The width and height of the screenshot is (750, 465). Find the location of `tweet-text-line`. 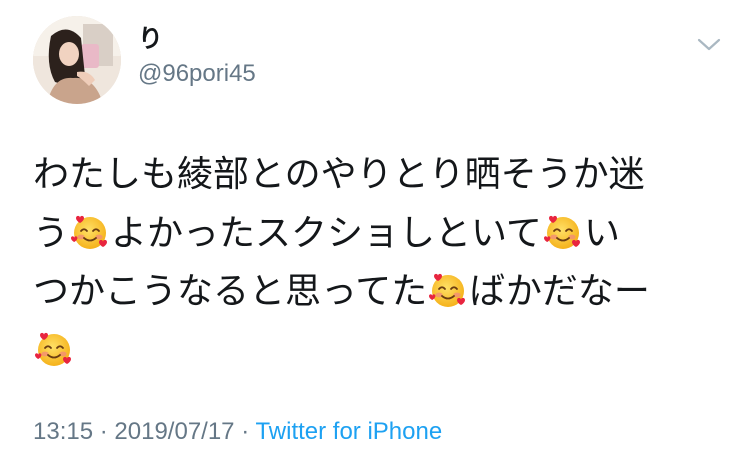

tweet-text-line is located at coordinates (378, 351).